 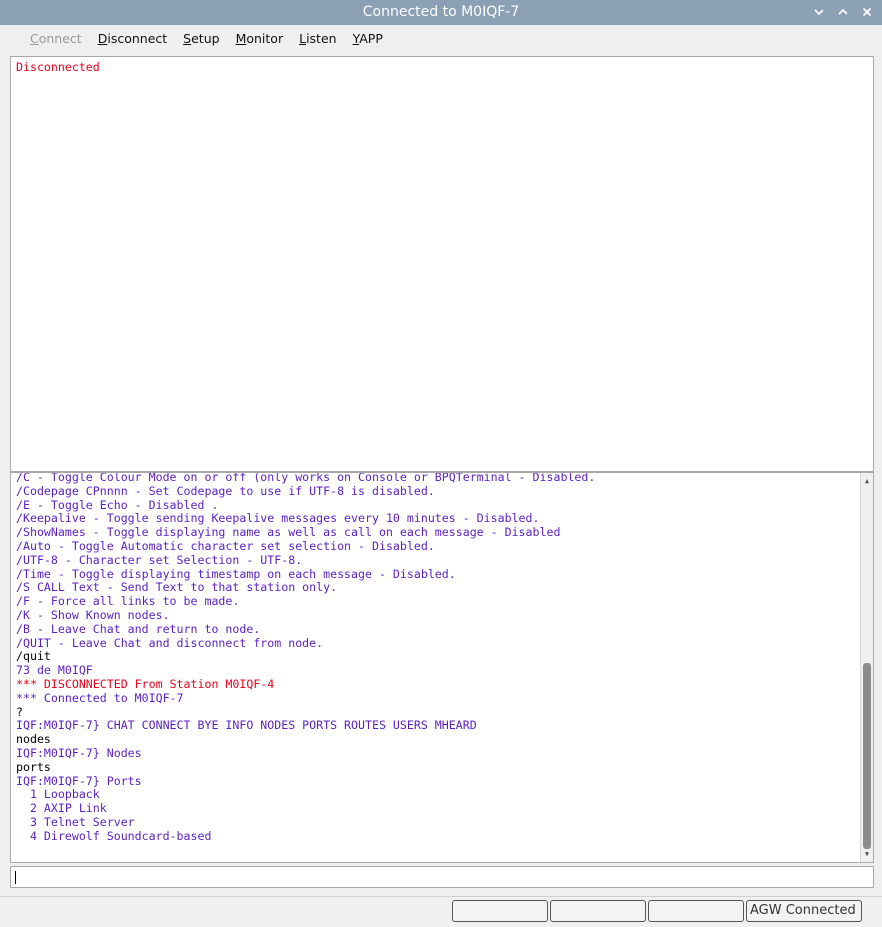 What do you see at coordinates (114, 835) in the screenshot?
I see `terminal-line: 4 Direwolf Soundcard-based` at bounding box center [114, 835].